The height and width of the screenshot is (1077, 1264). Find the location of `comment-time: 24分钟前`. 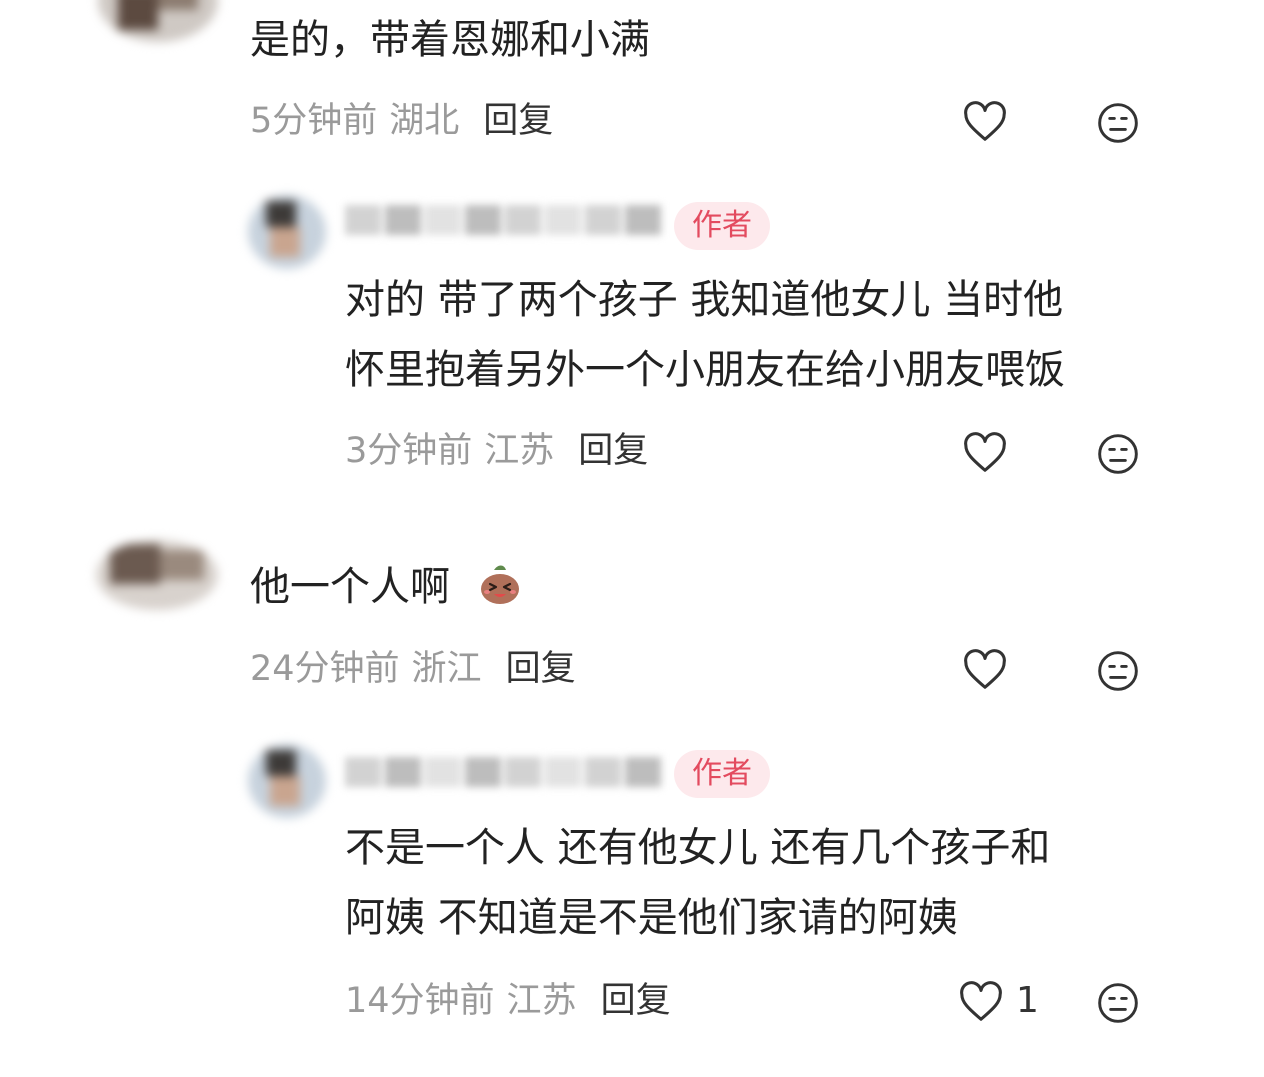

comment-time: 24分钟前 is located at coordinates (325, 669).